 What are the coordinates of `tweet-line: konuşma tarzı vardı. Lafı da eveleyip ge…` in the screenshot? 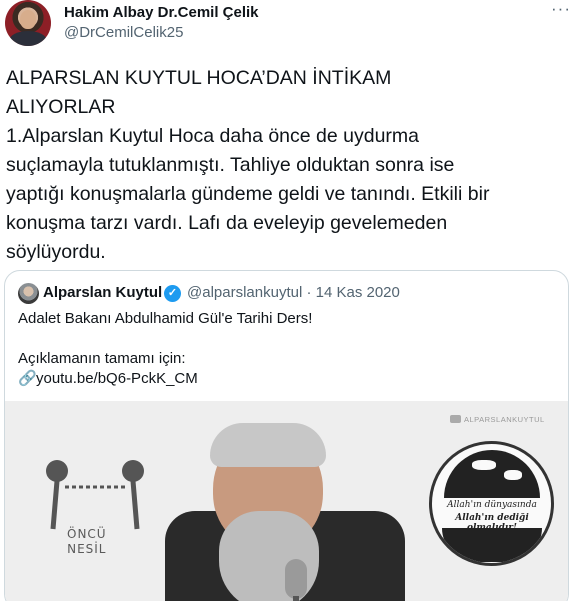 It's located at (227, 223).